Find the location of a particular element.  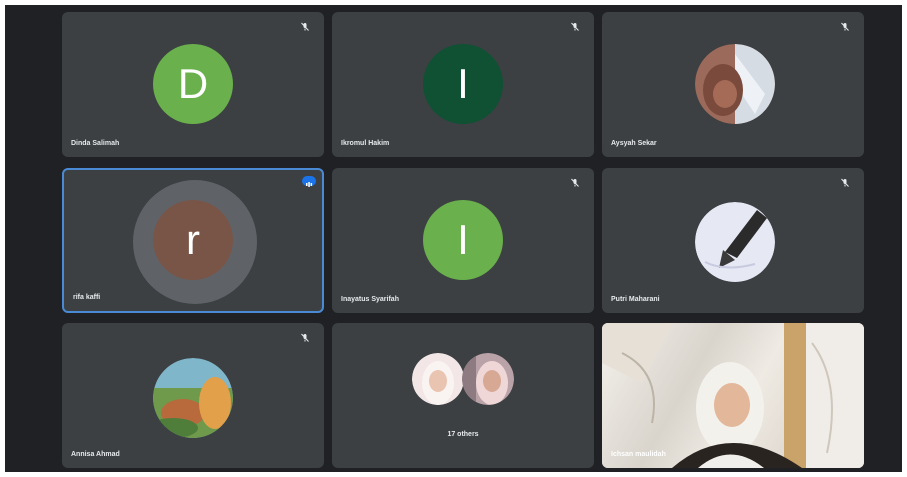

participant-tile: I Inayatus Syarifah is located at coordinates (463, 240).